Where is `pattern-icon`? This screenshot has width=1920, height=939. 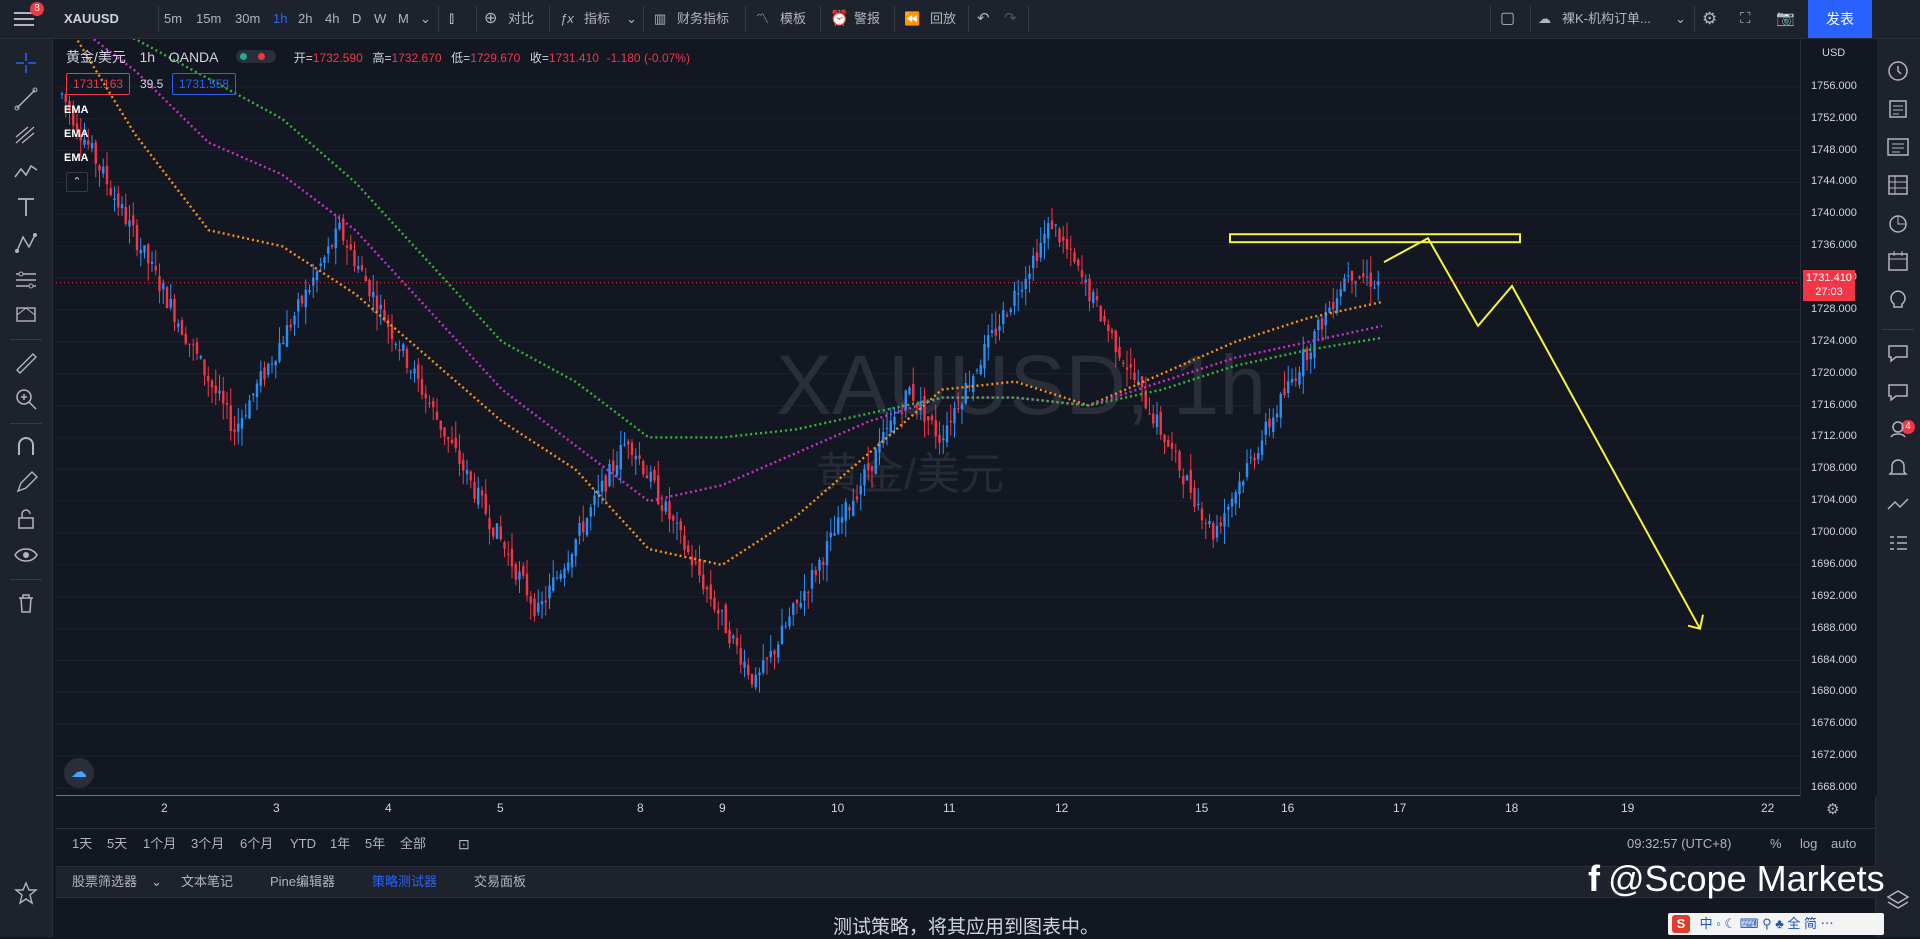 pattern-icon is located at coordinates (26, 171).